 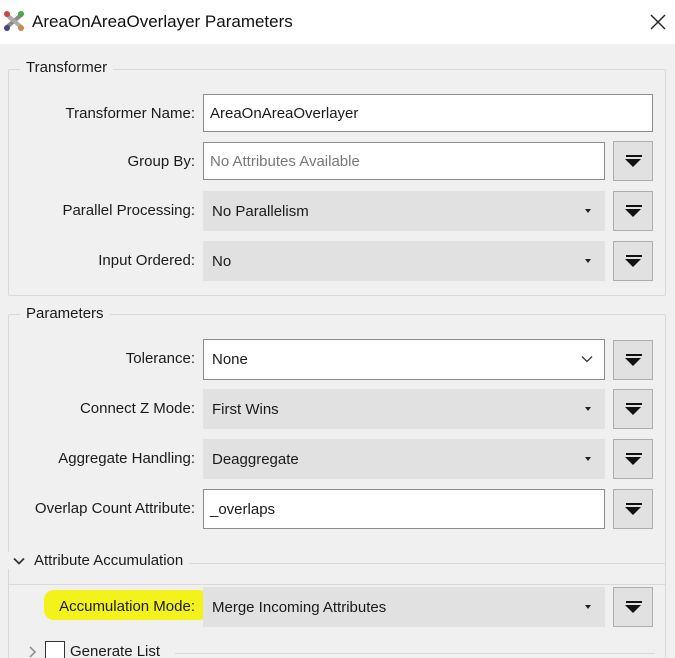 What do you see at coordinates (255, 459) in the screenshot?
I see `aggregate-handling-value: Deaggregate` at bounding box center [255, 459].